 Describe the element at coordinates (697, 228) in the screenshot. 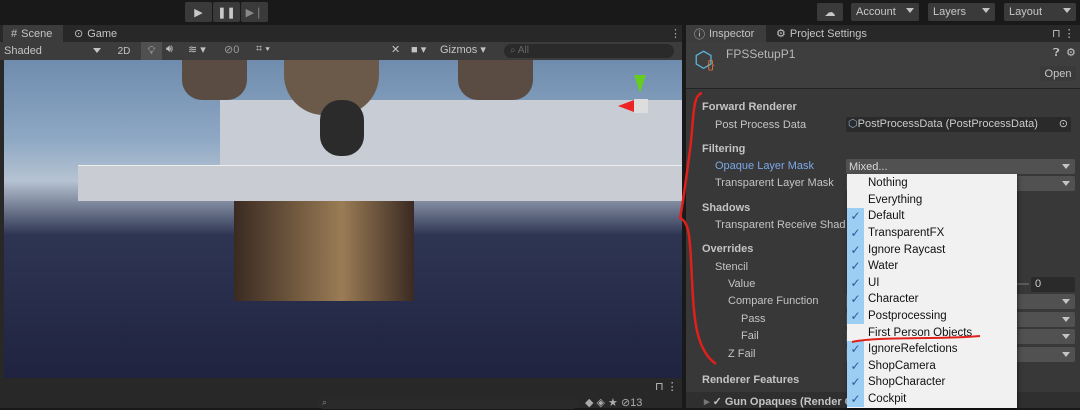

I see `annotation-bracket` at that location.